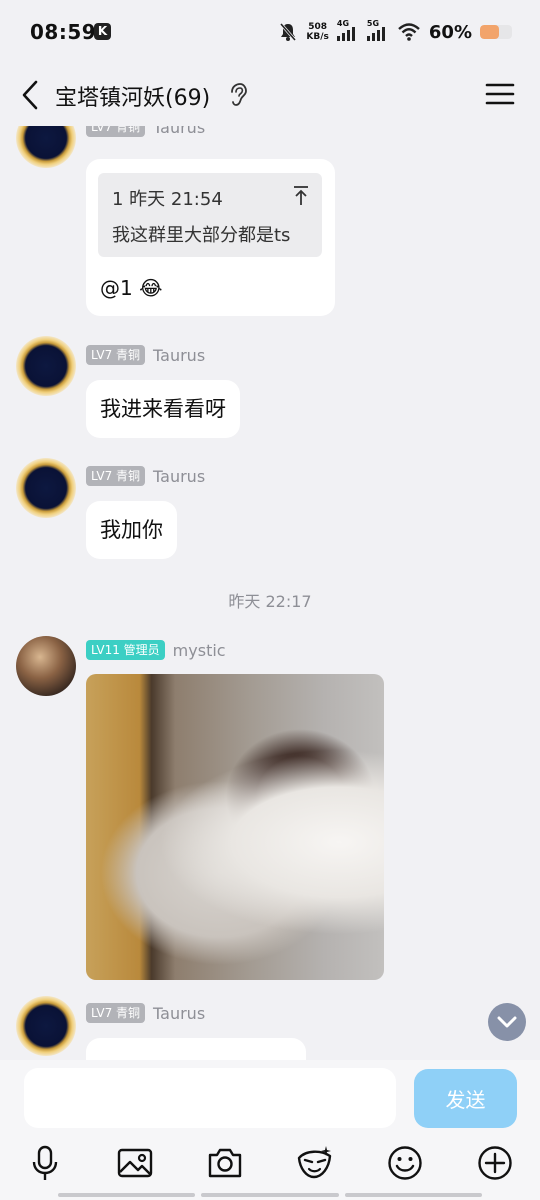 The height and width of the screenshot is (1200, 540). Describe the element at coordinates (210, 215) in the screenshot. I see `quoted-message: 1 昨天 21:54 我这群里大部分都是ts` at that location.